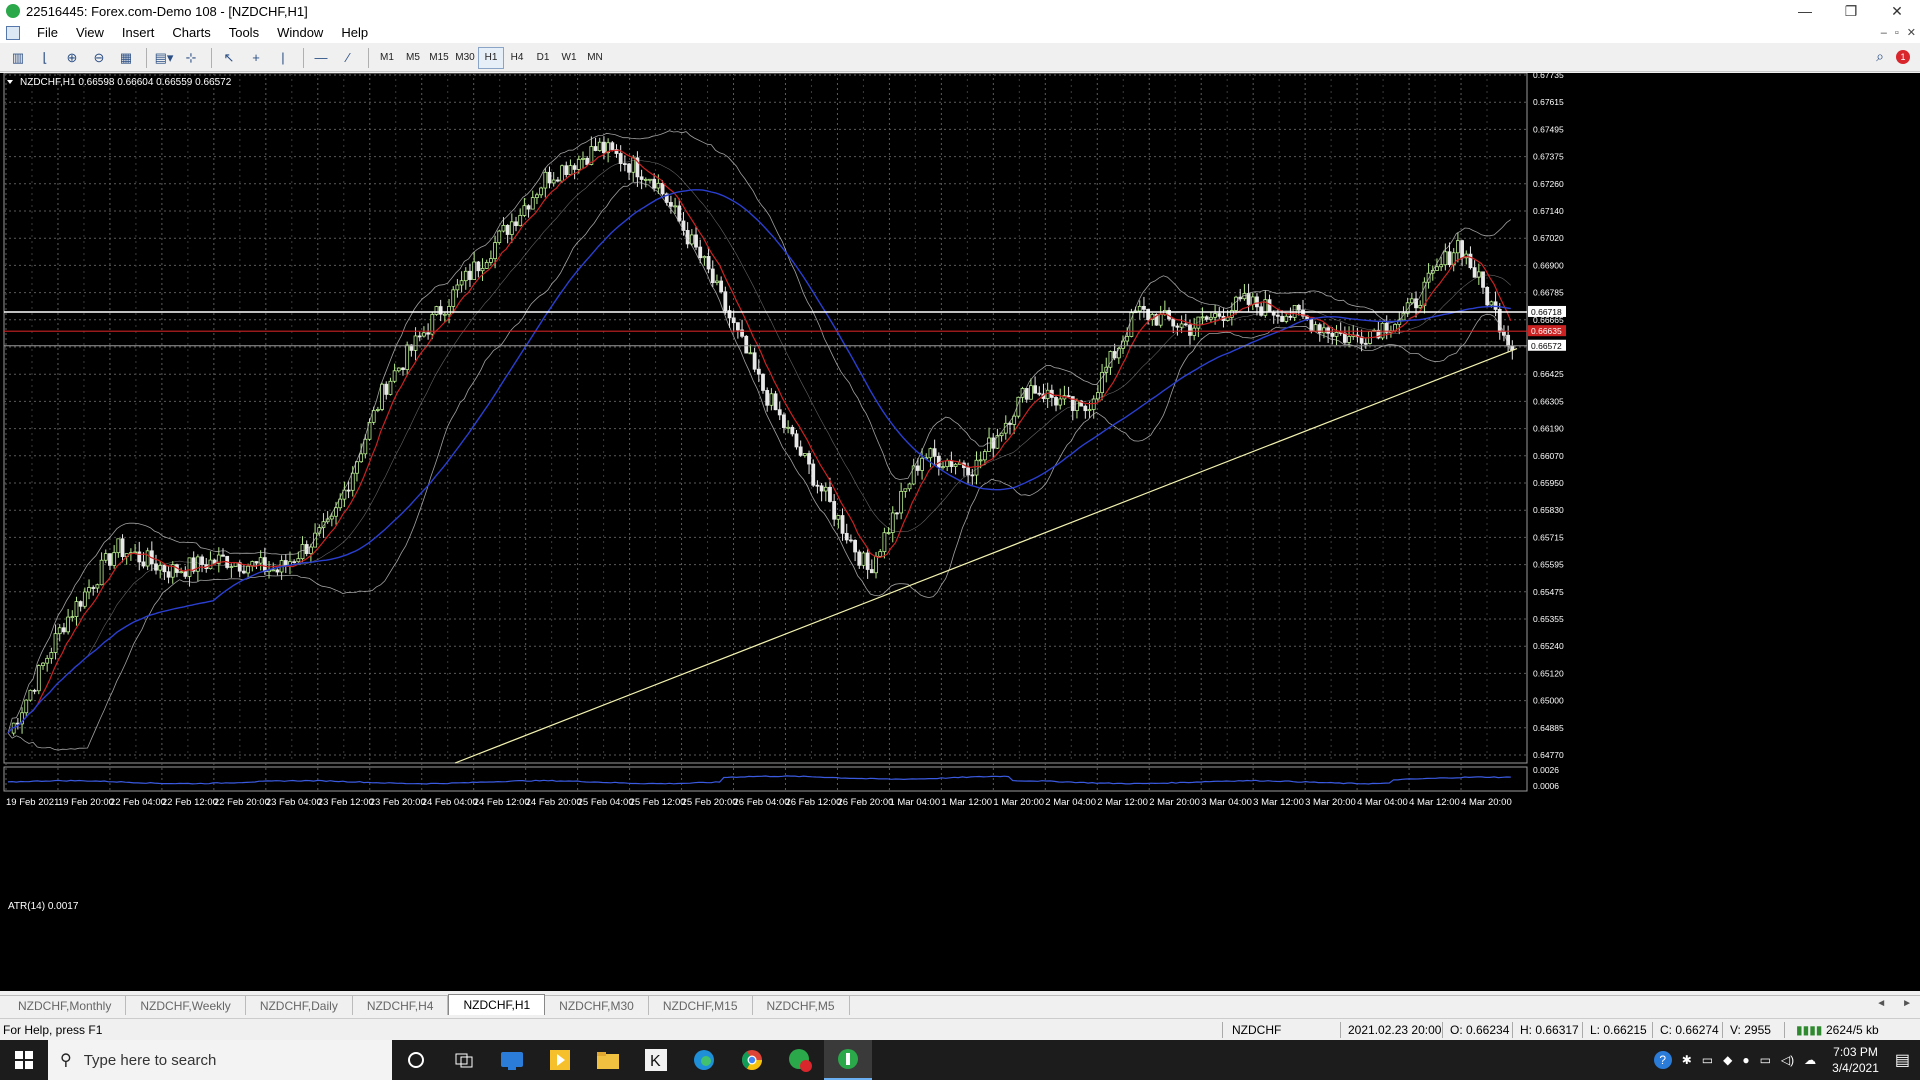 This screenshot has height=1080, width=1920. I want to click on tab-scroll-left-icon: ◄, so click(1881, 1003).